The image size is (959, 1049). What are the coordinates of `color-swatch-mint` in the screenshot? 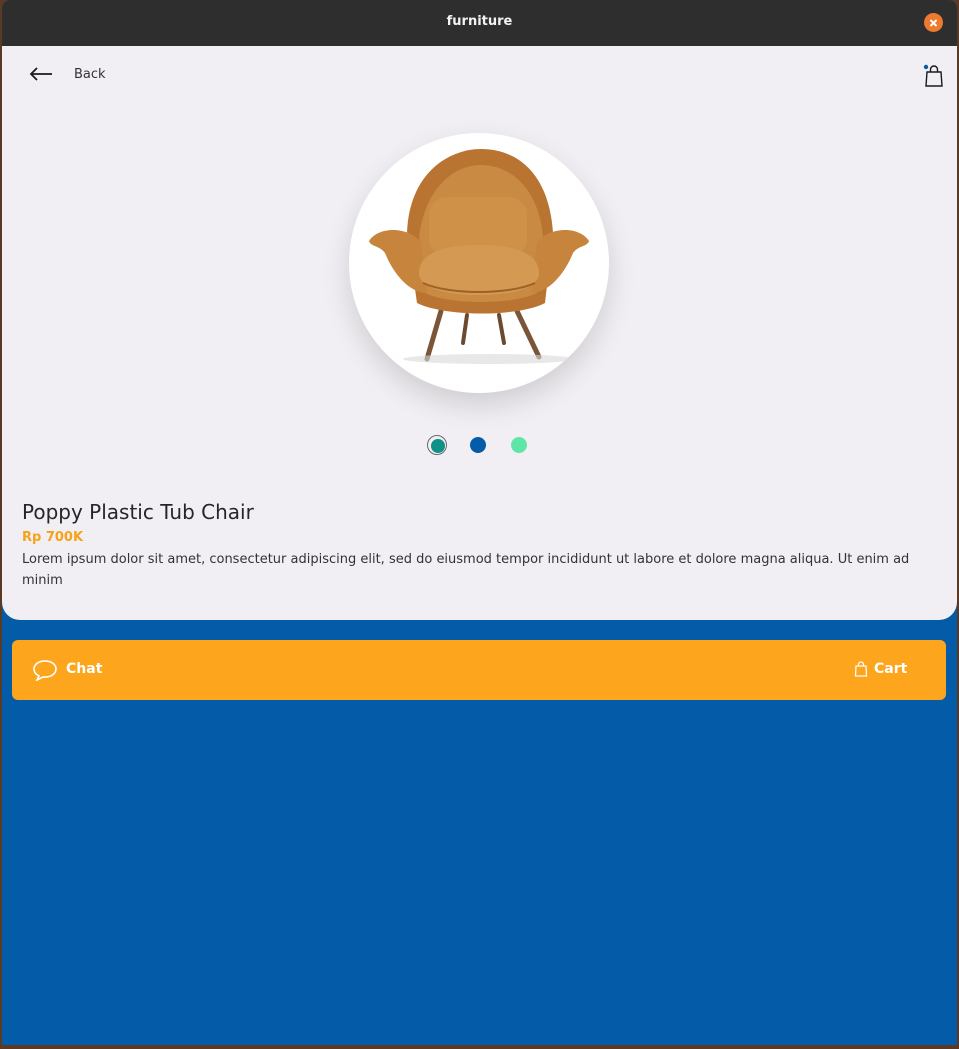 It's located at (519, 445).